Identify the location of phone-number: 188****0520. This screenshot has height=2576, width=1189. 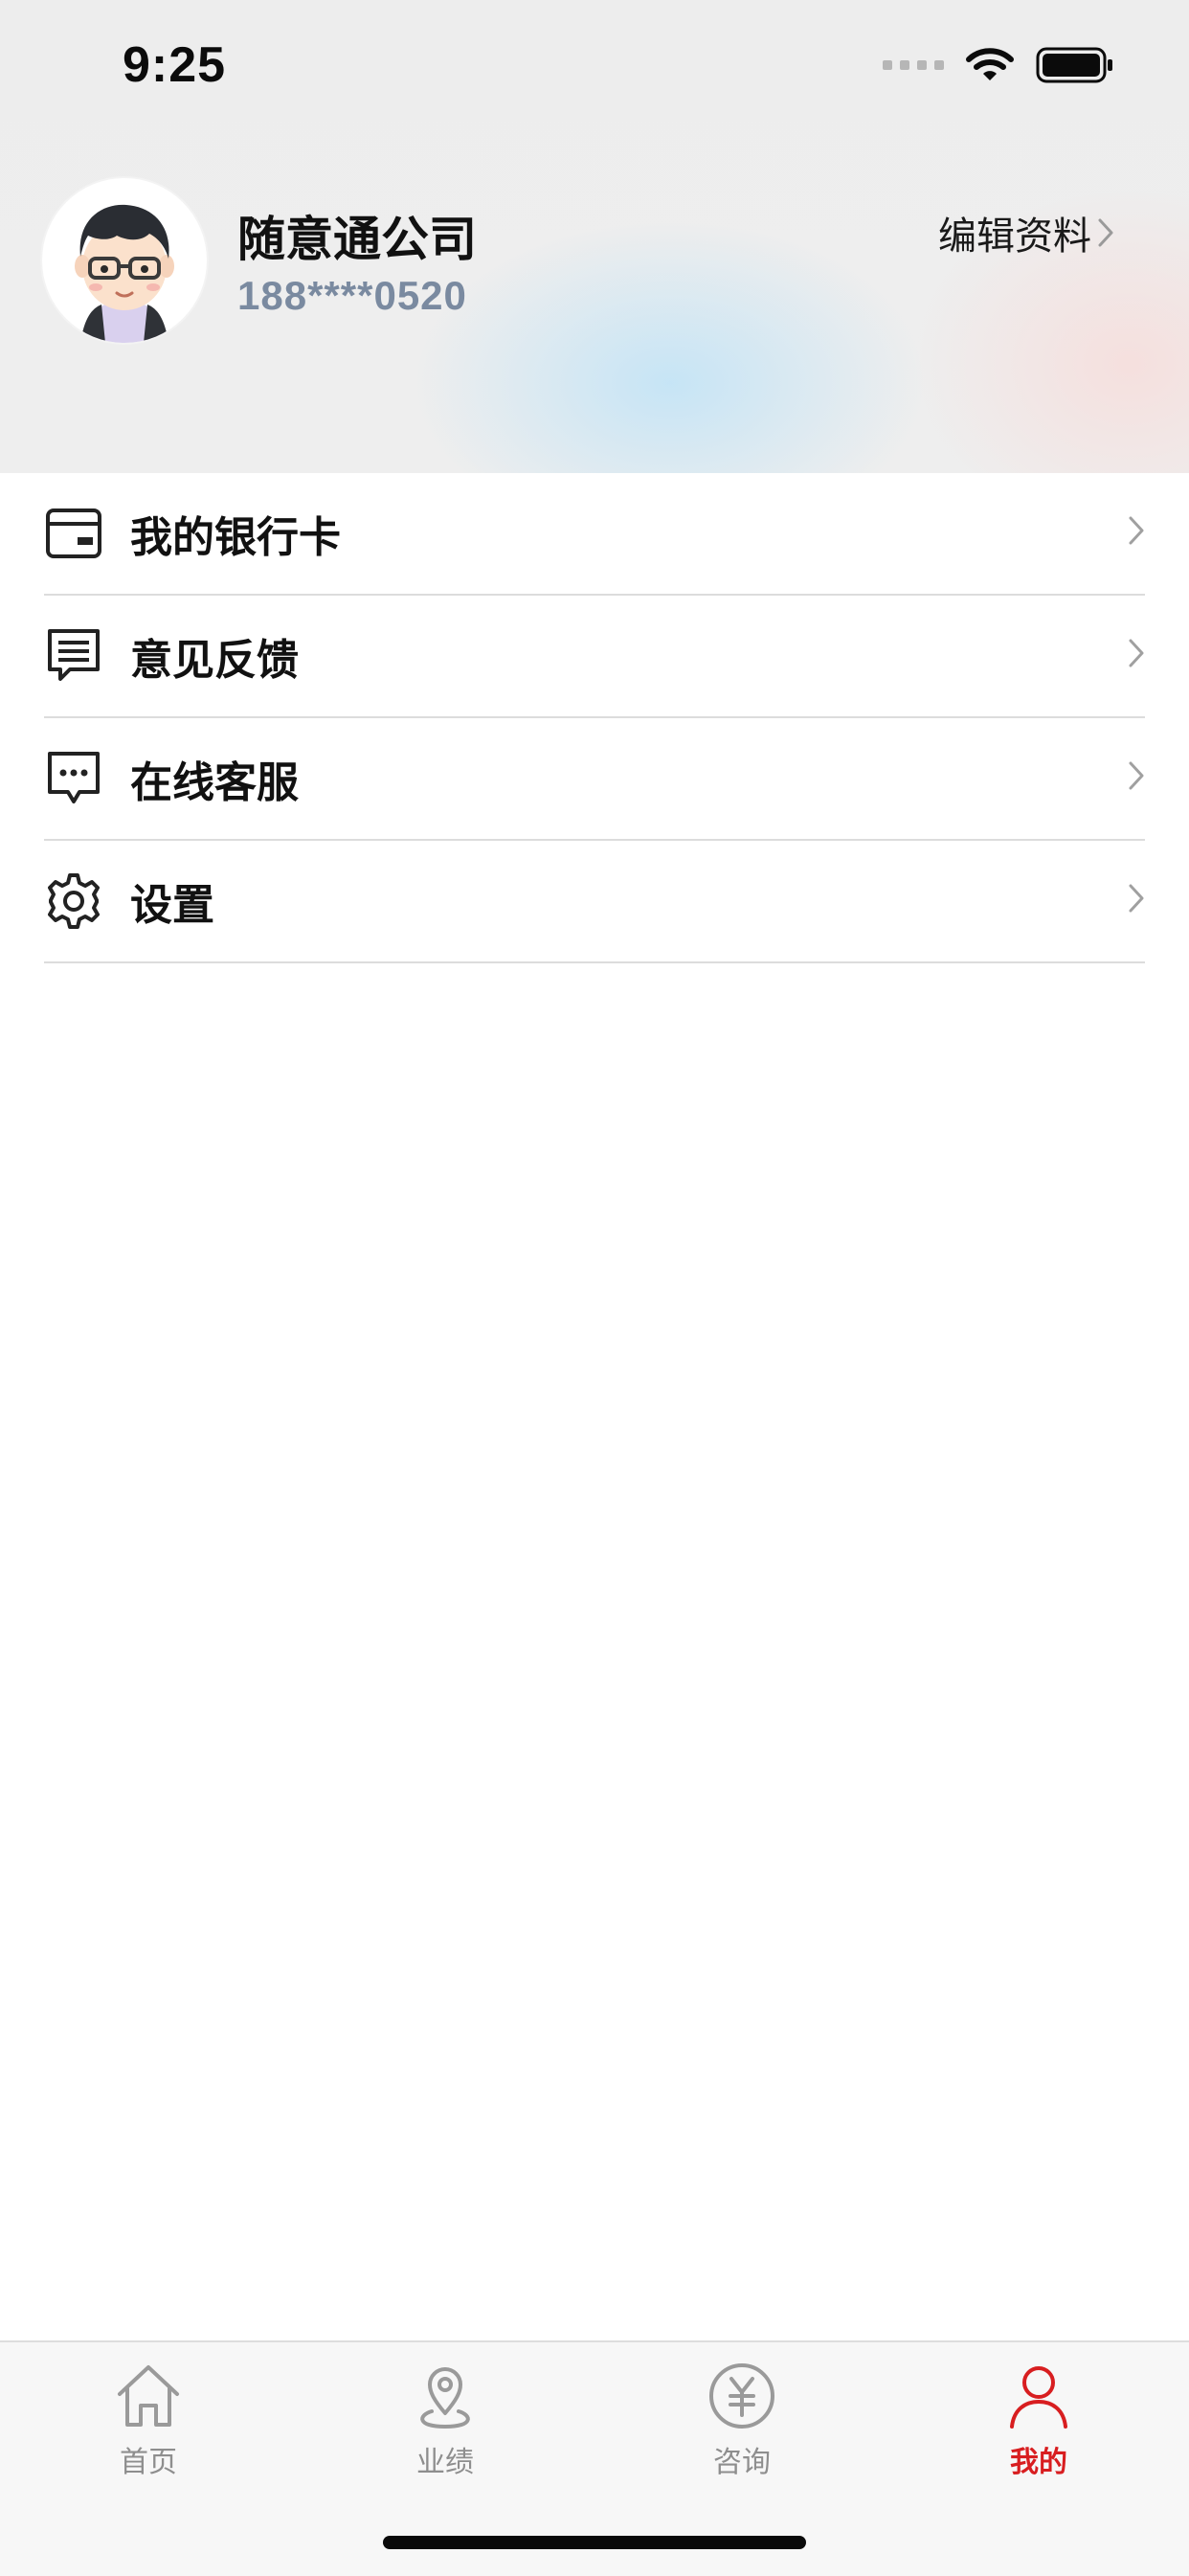
(352, 295).